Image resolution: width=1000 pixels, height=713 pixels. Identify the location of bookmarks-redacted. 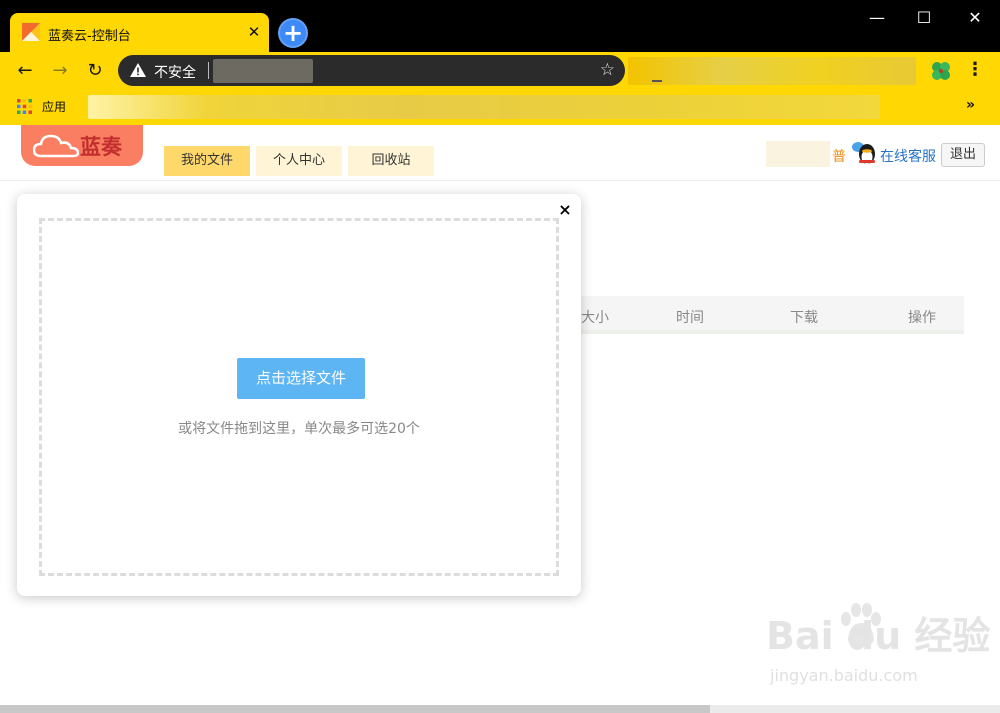
(484, 107).